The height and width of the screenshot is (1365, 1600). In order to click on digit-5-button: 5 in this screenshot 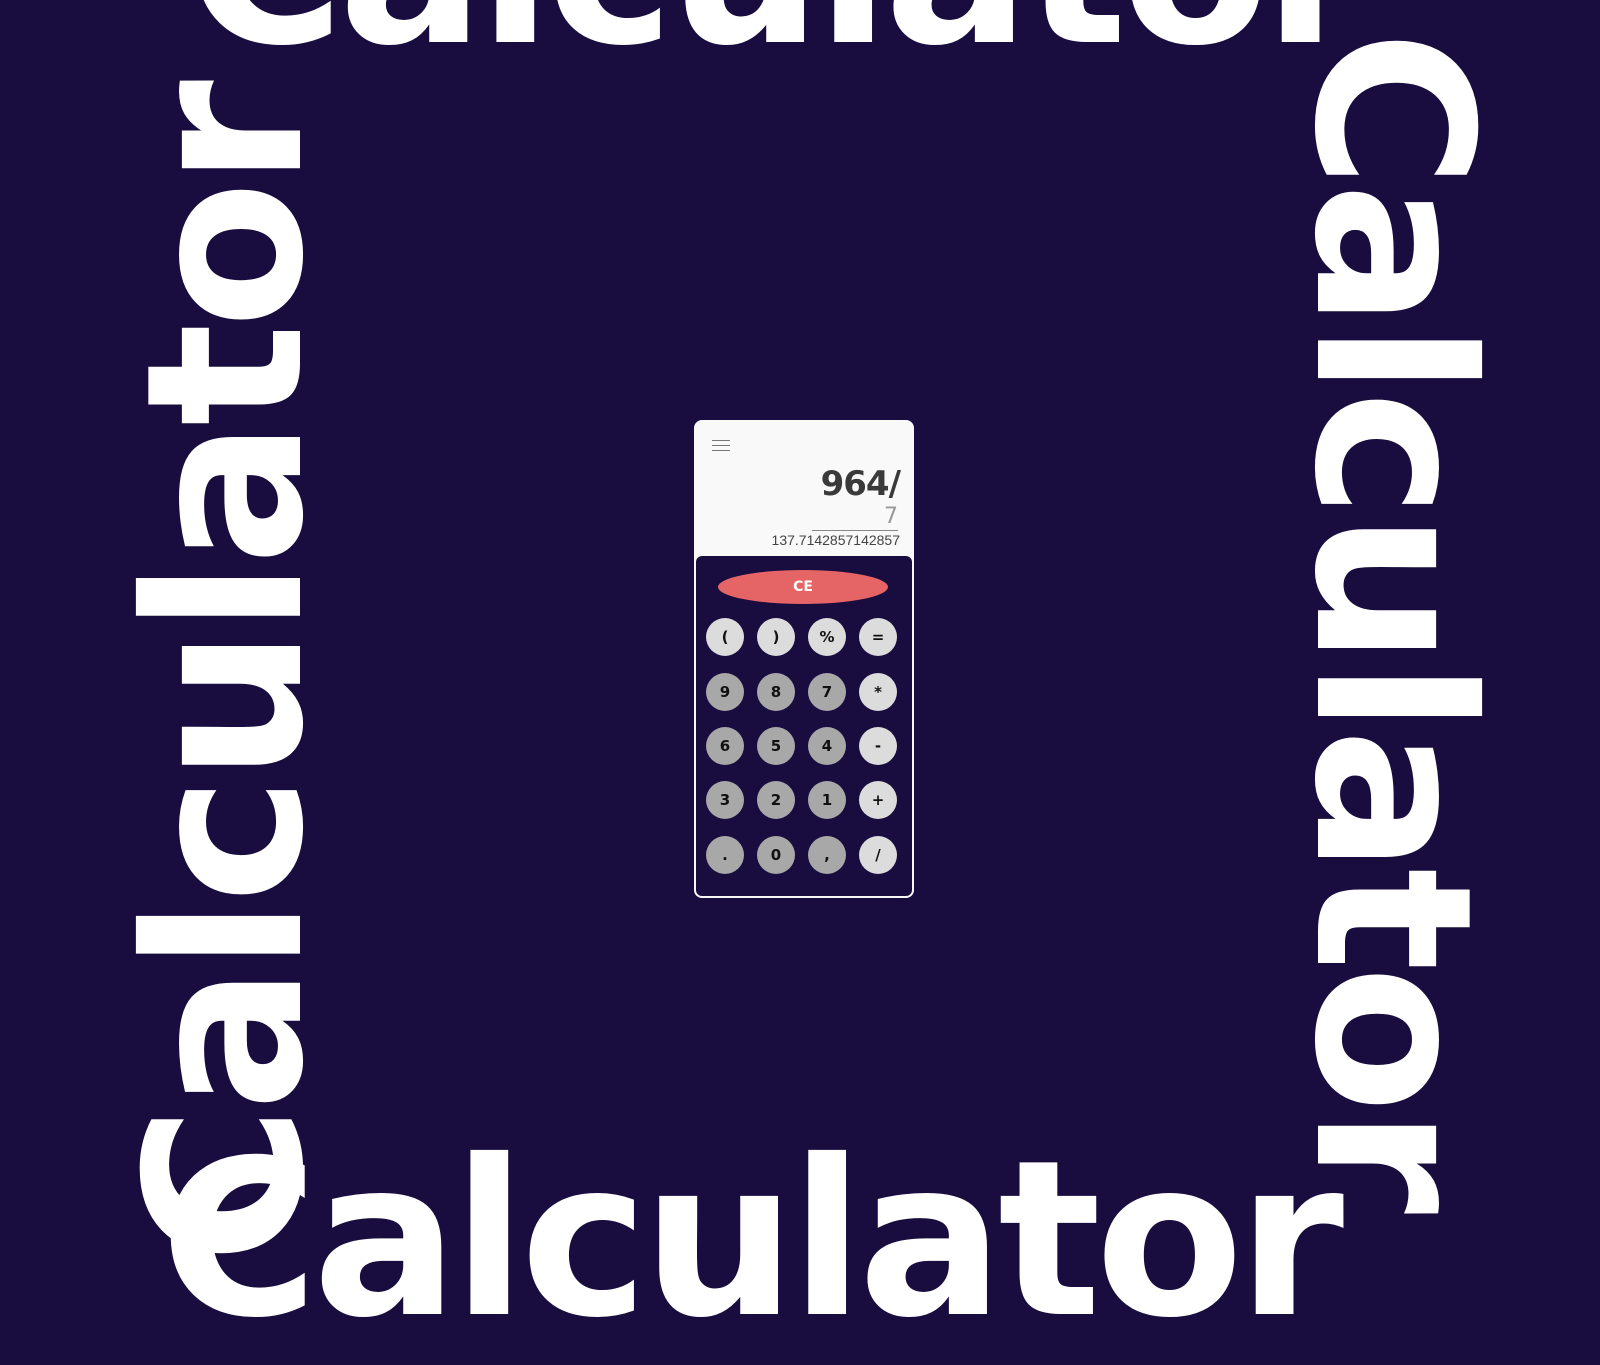, I will do `click(776, 746)`.